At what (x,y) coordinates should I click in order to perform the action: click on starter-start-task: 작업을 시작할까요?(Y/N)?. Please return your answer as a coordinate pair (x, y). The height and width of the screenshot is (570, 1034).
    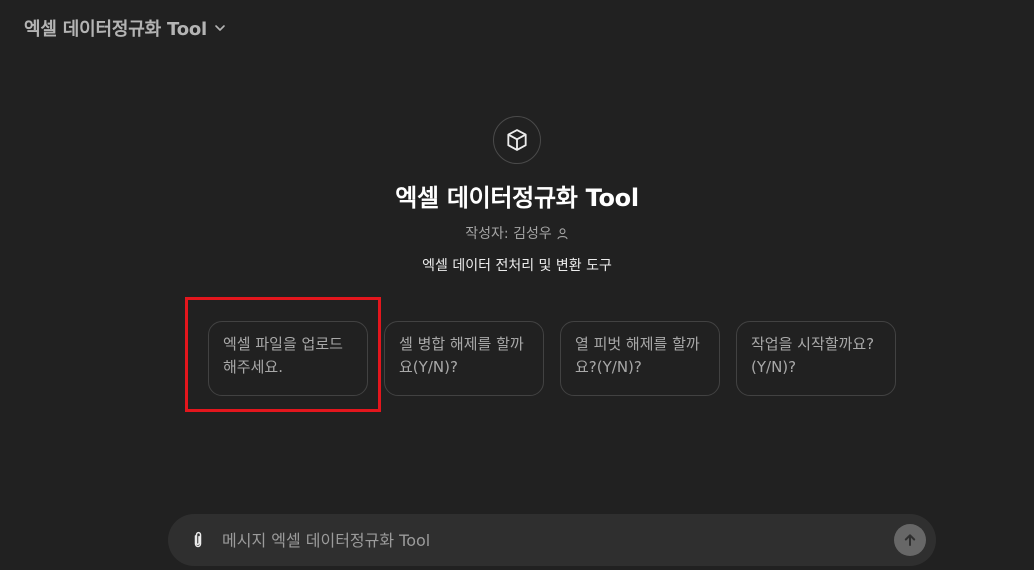
    Looking at the image, I should click on (816, 358).